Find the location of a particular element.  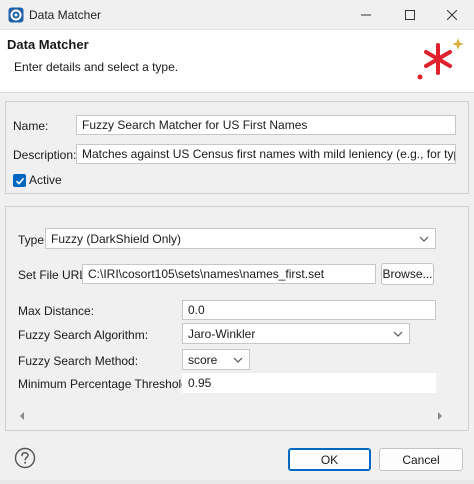

set-file-label: Set File URL: is located at coordinates (54, 275).